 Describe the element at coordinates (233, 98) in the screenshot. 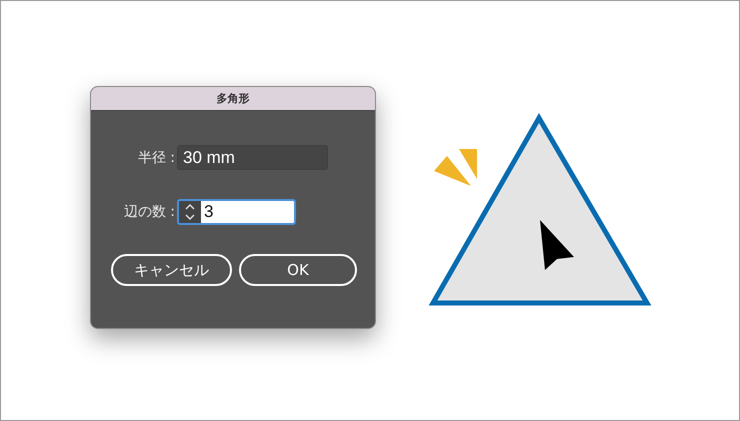

I see `dialog-title: 多角形` at that location.